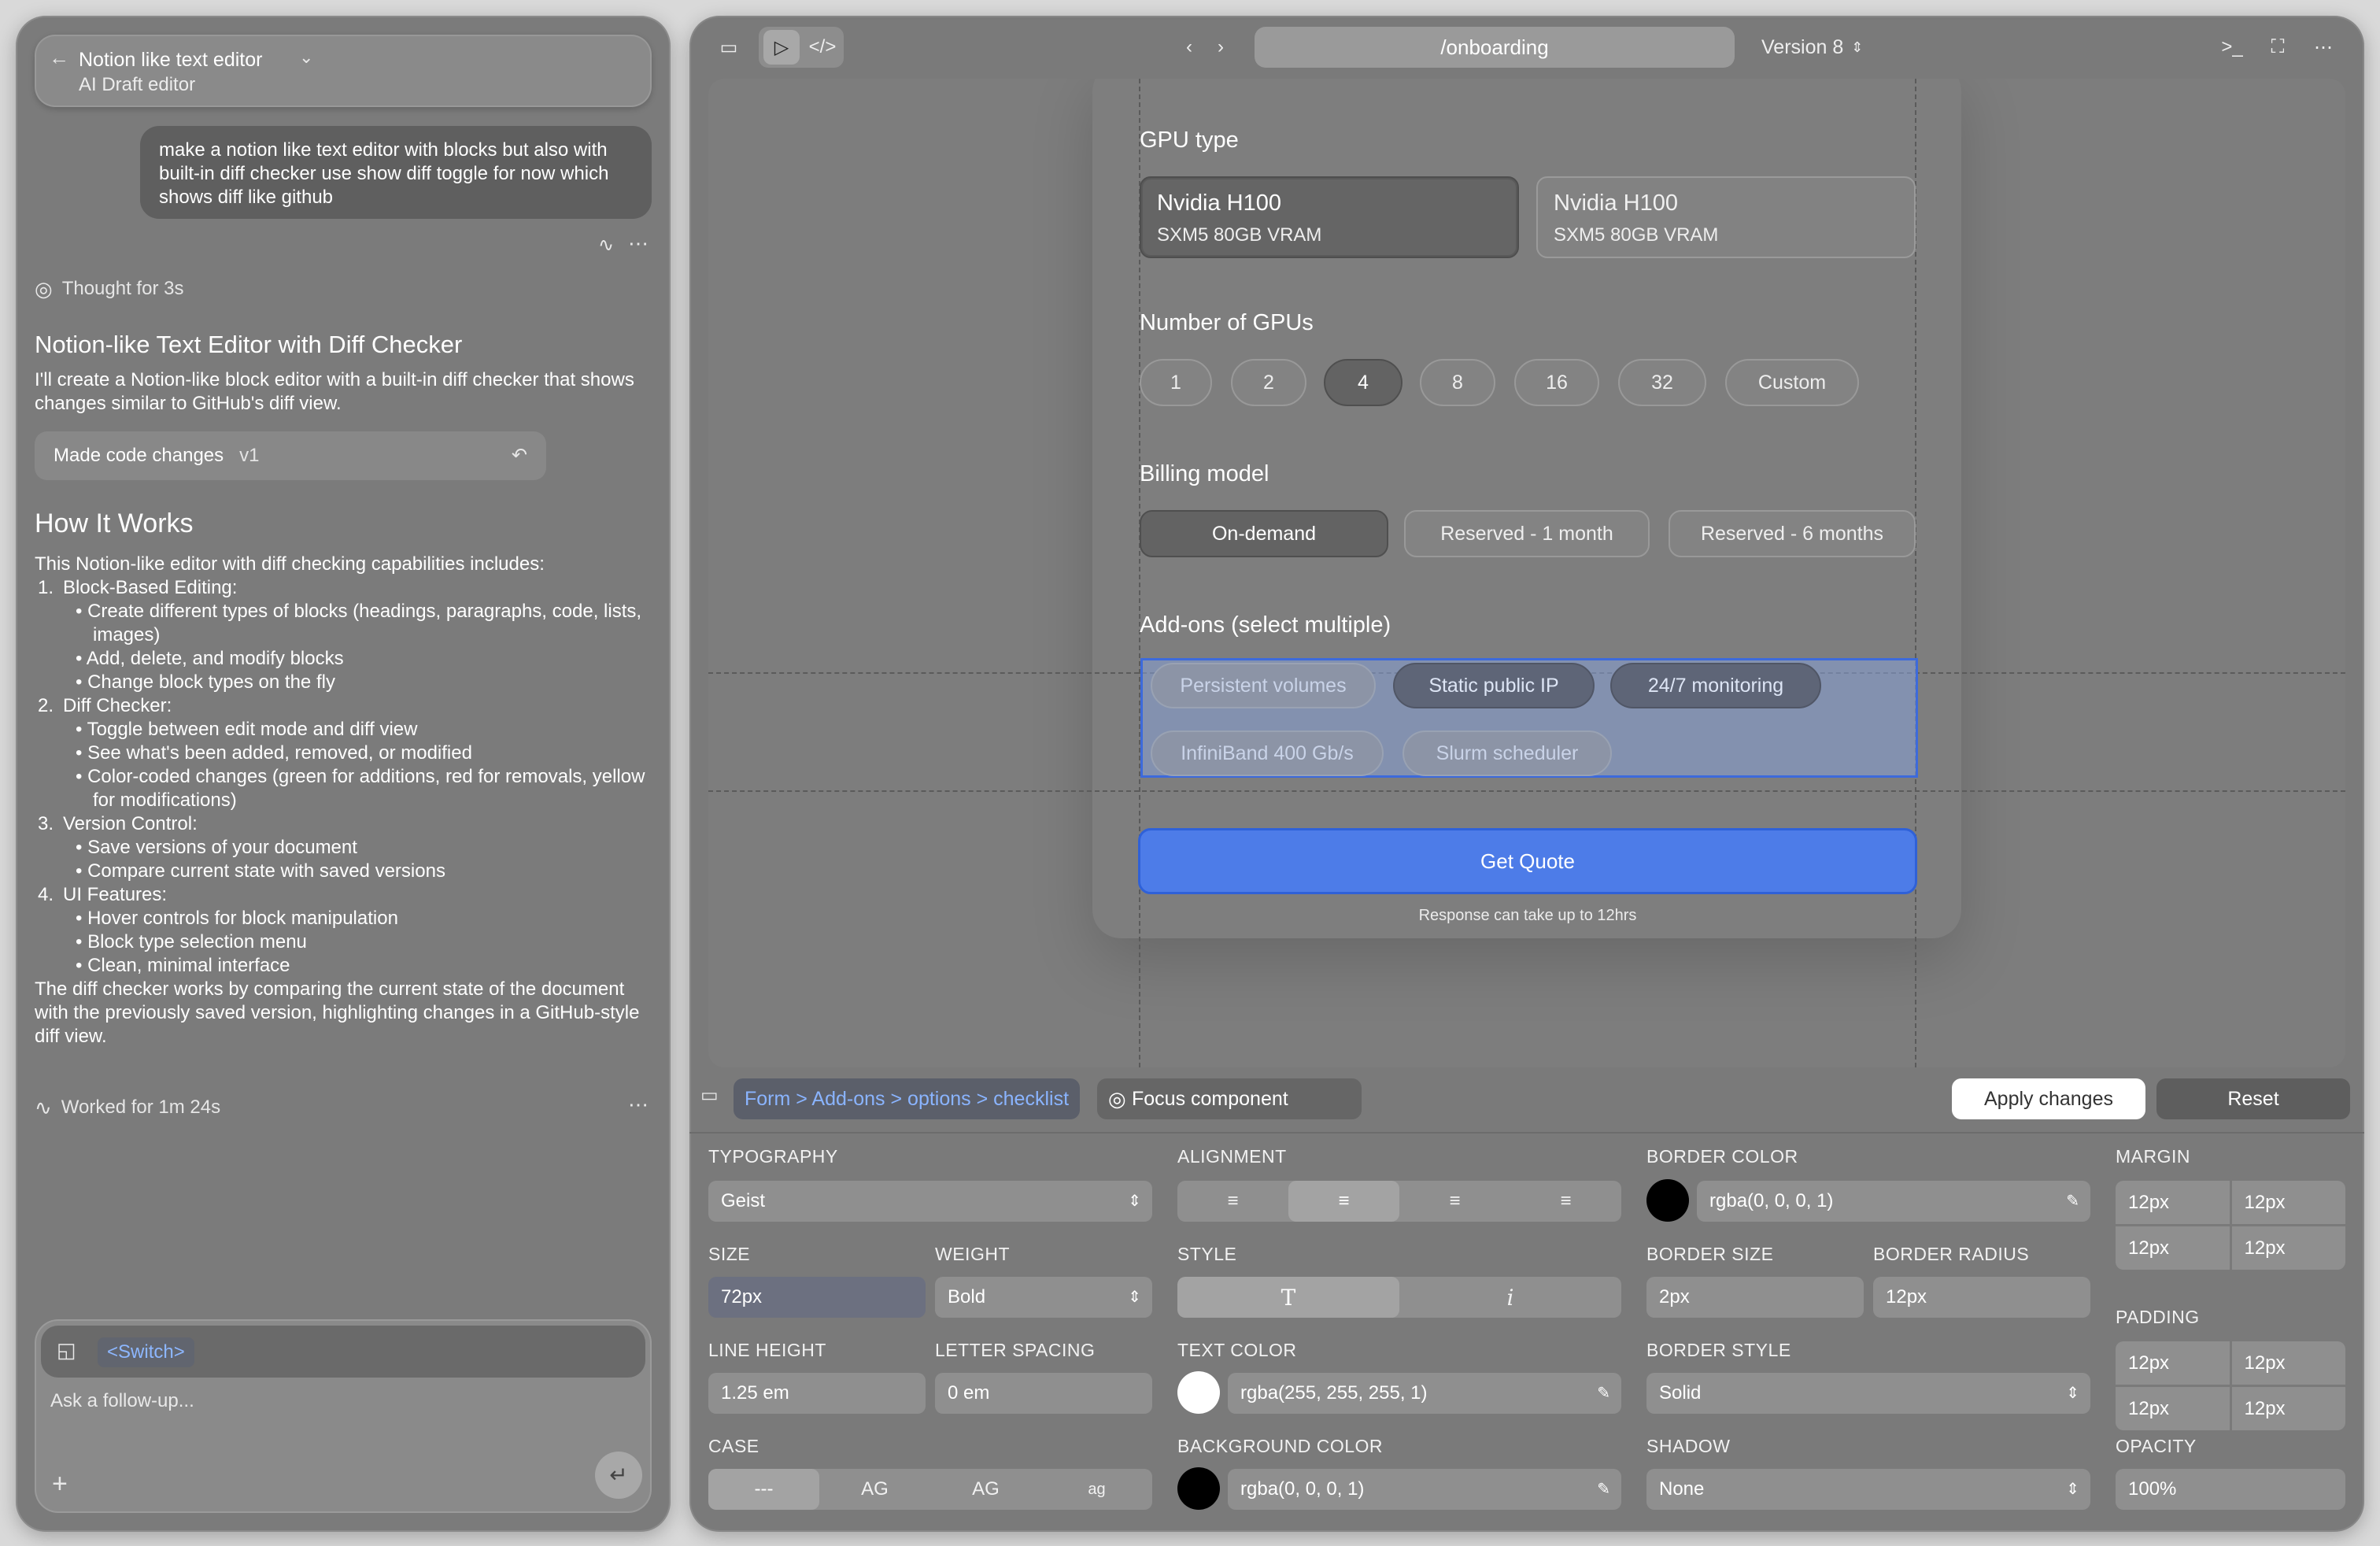 The image size is (2380, 1546). Describe the element at coordinates (1264, 534) in the screenshot. I see `billing-option: On-demand` at that location.